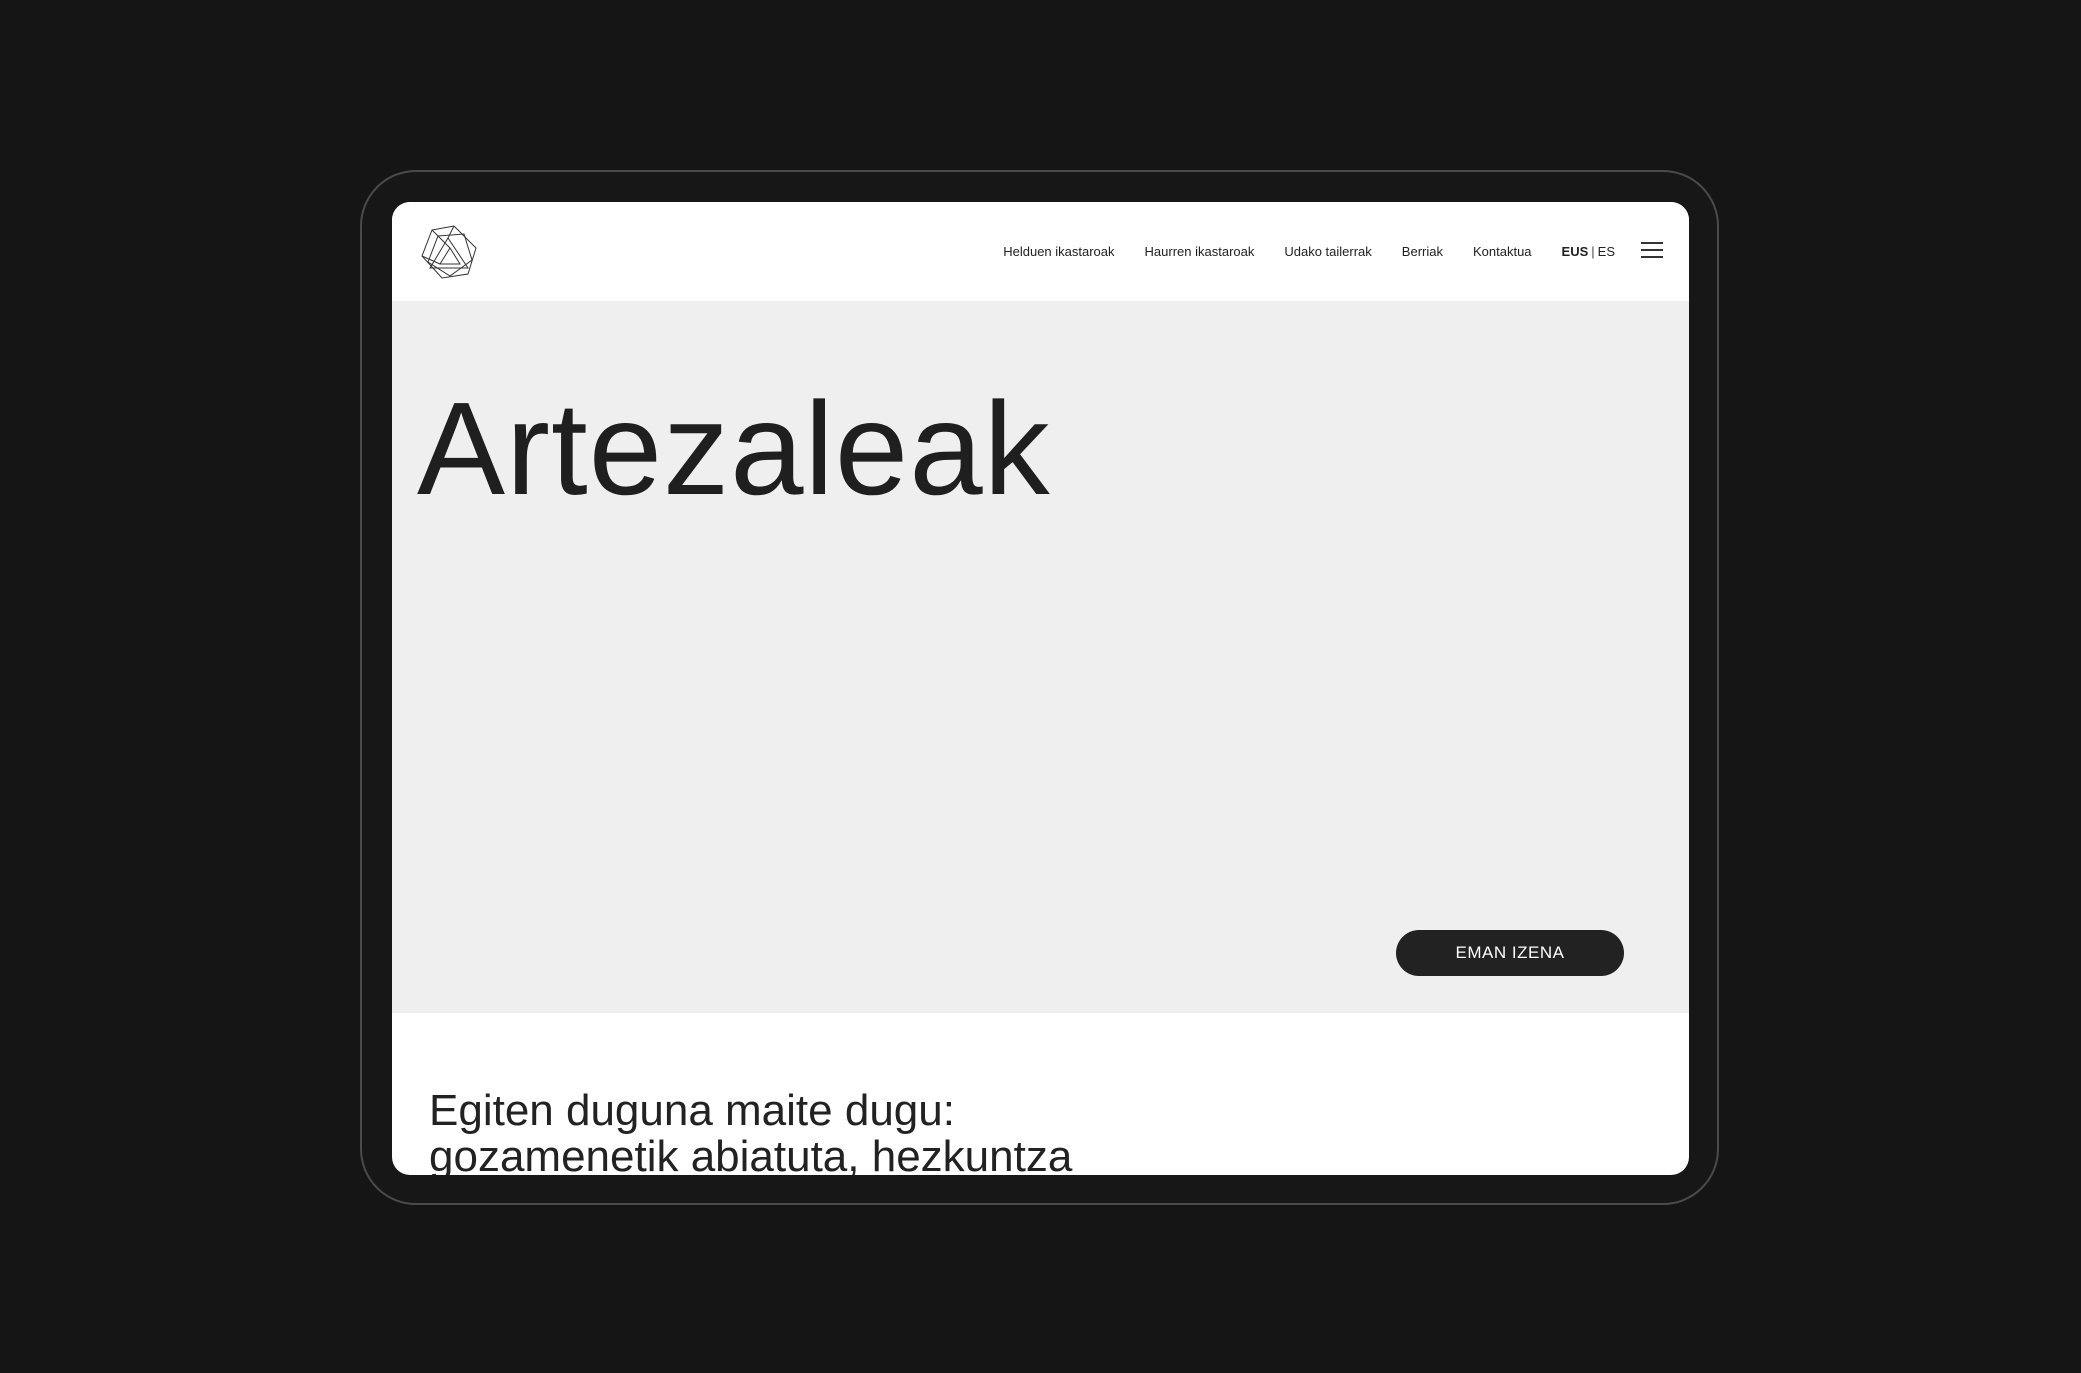 Image resolution: width=2081 pixels, height=1373 pixels. What do you see at coordinates (449, 252) in the screenshot?
I see `geometric-logo-icon` at bounding box center [449, 252].